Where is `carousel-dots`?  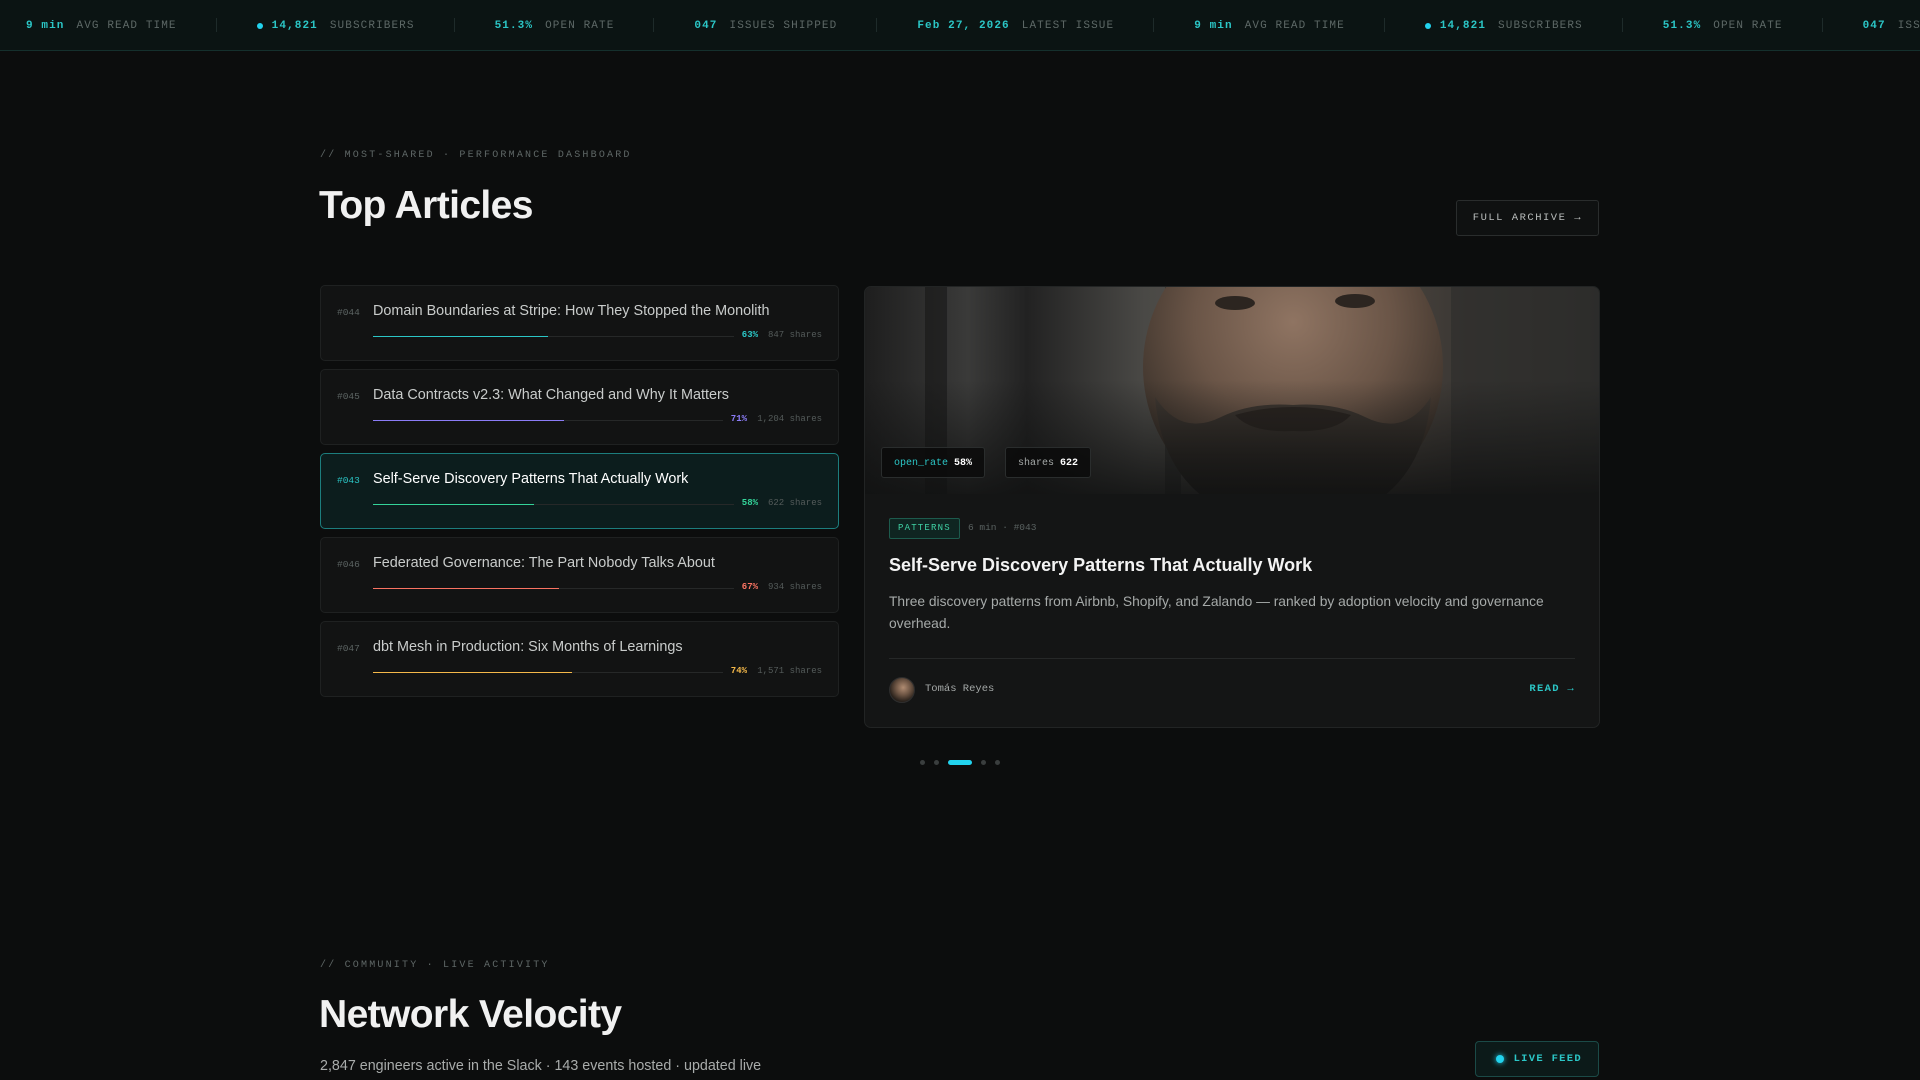
carousel-dots is located at coordinates (964, 762).